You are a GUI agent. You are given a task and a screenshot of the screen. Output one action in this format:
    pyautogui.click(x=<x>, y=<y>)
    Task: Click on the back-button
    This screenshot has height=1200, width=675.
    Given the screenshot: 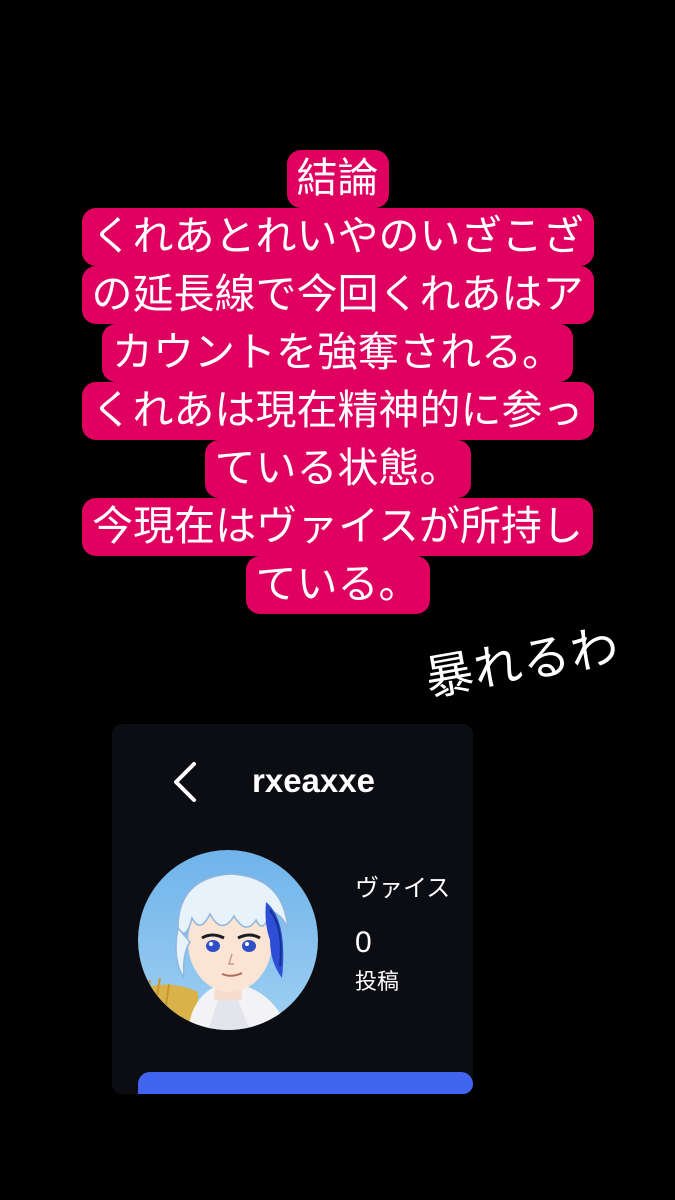 What is the action you would take?
    pyautogui.click(x=185, y=782)
    